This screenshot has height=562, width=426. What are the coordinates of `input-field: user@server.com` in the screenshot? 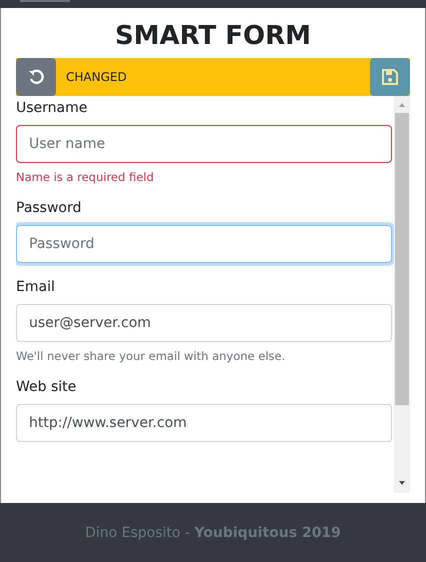 It's located at (204, 323).